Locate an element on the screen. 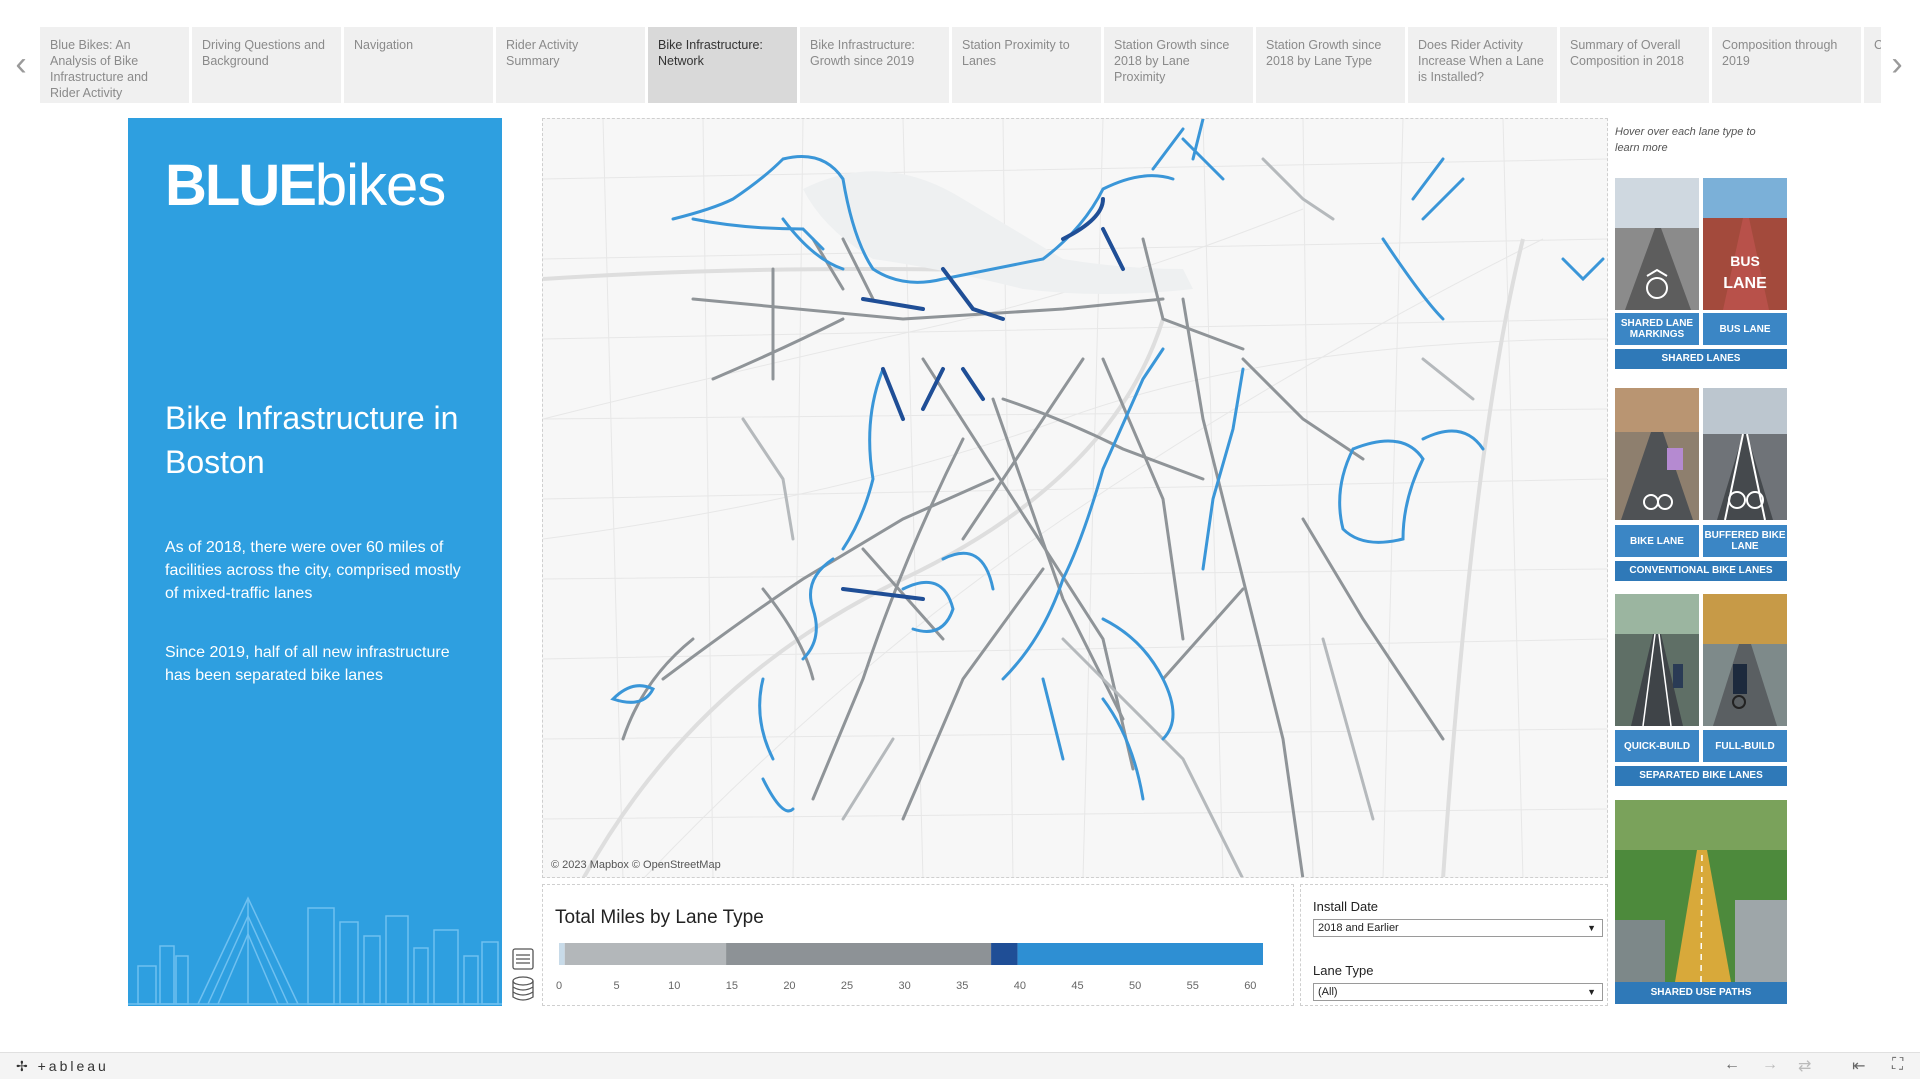 This screenshot has width=1920, height=1079. x-tick-label: 30 is located at coordinates (905, 986).